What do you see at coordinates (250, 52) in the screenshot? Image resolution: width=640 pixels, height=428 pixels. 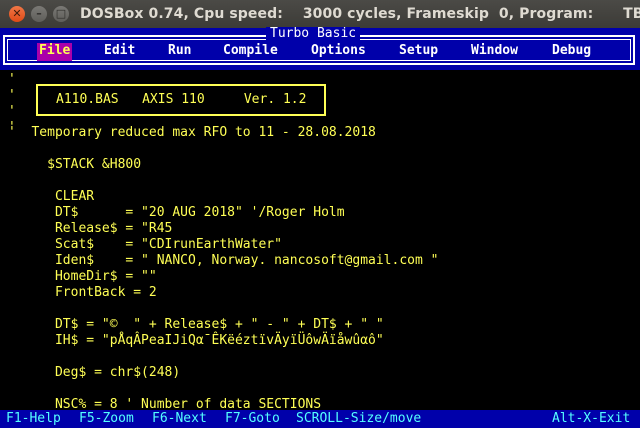 I see `menu-compile: Compile` at bounding box center [250, 52].